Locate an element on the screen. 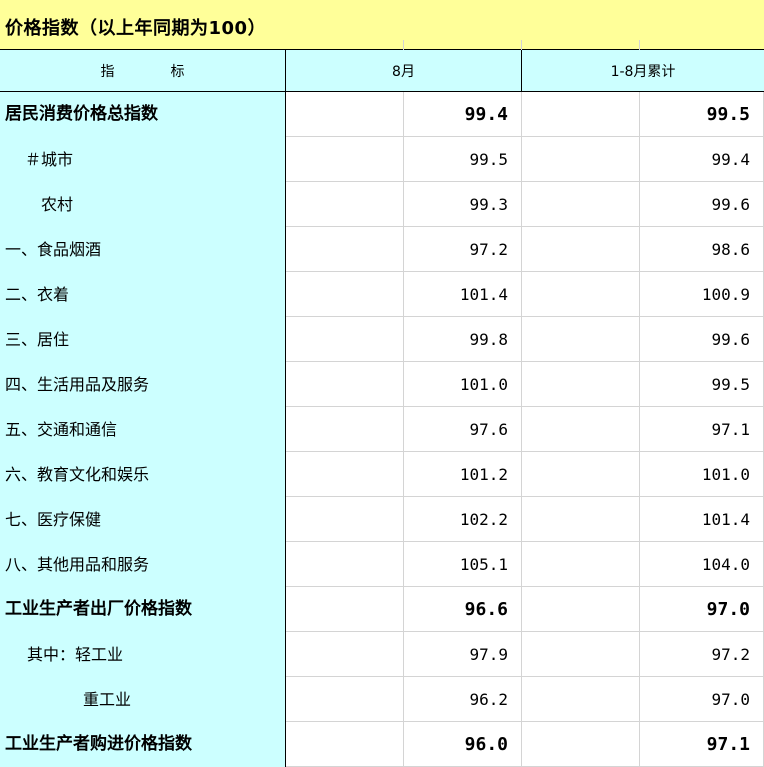 The width and height of the screenshot is (764, 767). table-row: 其中：轻工业 97.9 97.2 is located at coordinates (382, 654).